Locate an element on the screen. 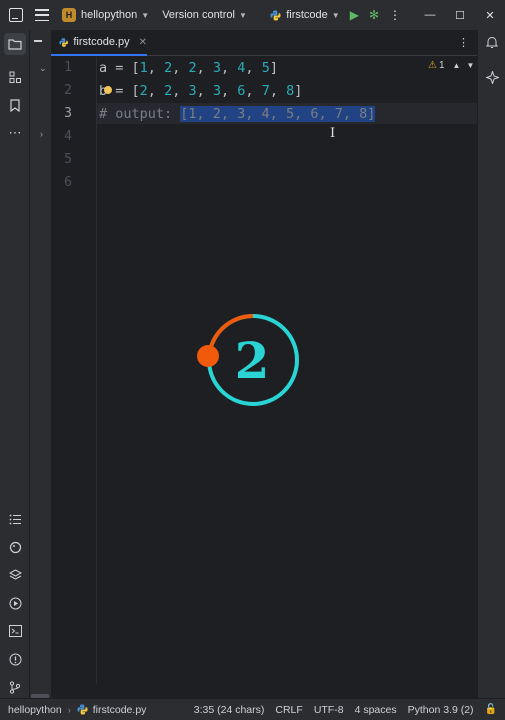 The width and height of the screenshot is (505, 720). terminal-icon is located at coordinates (15, 631).